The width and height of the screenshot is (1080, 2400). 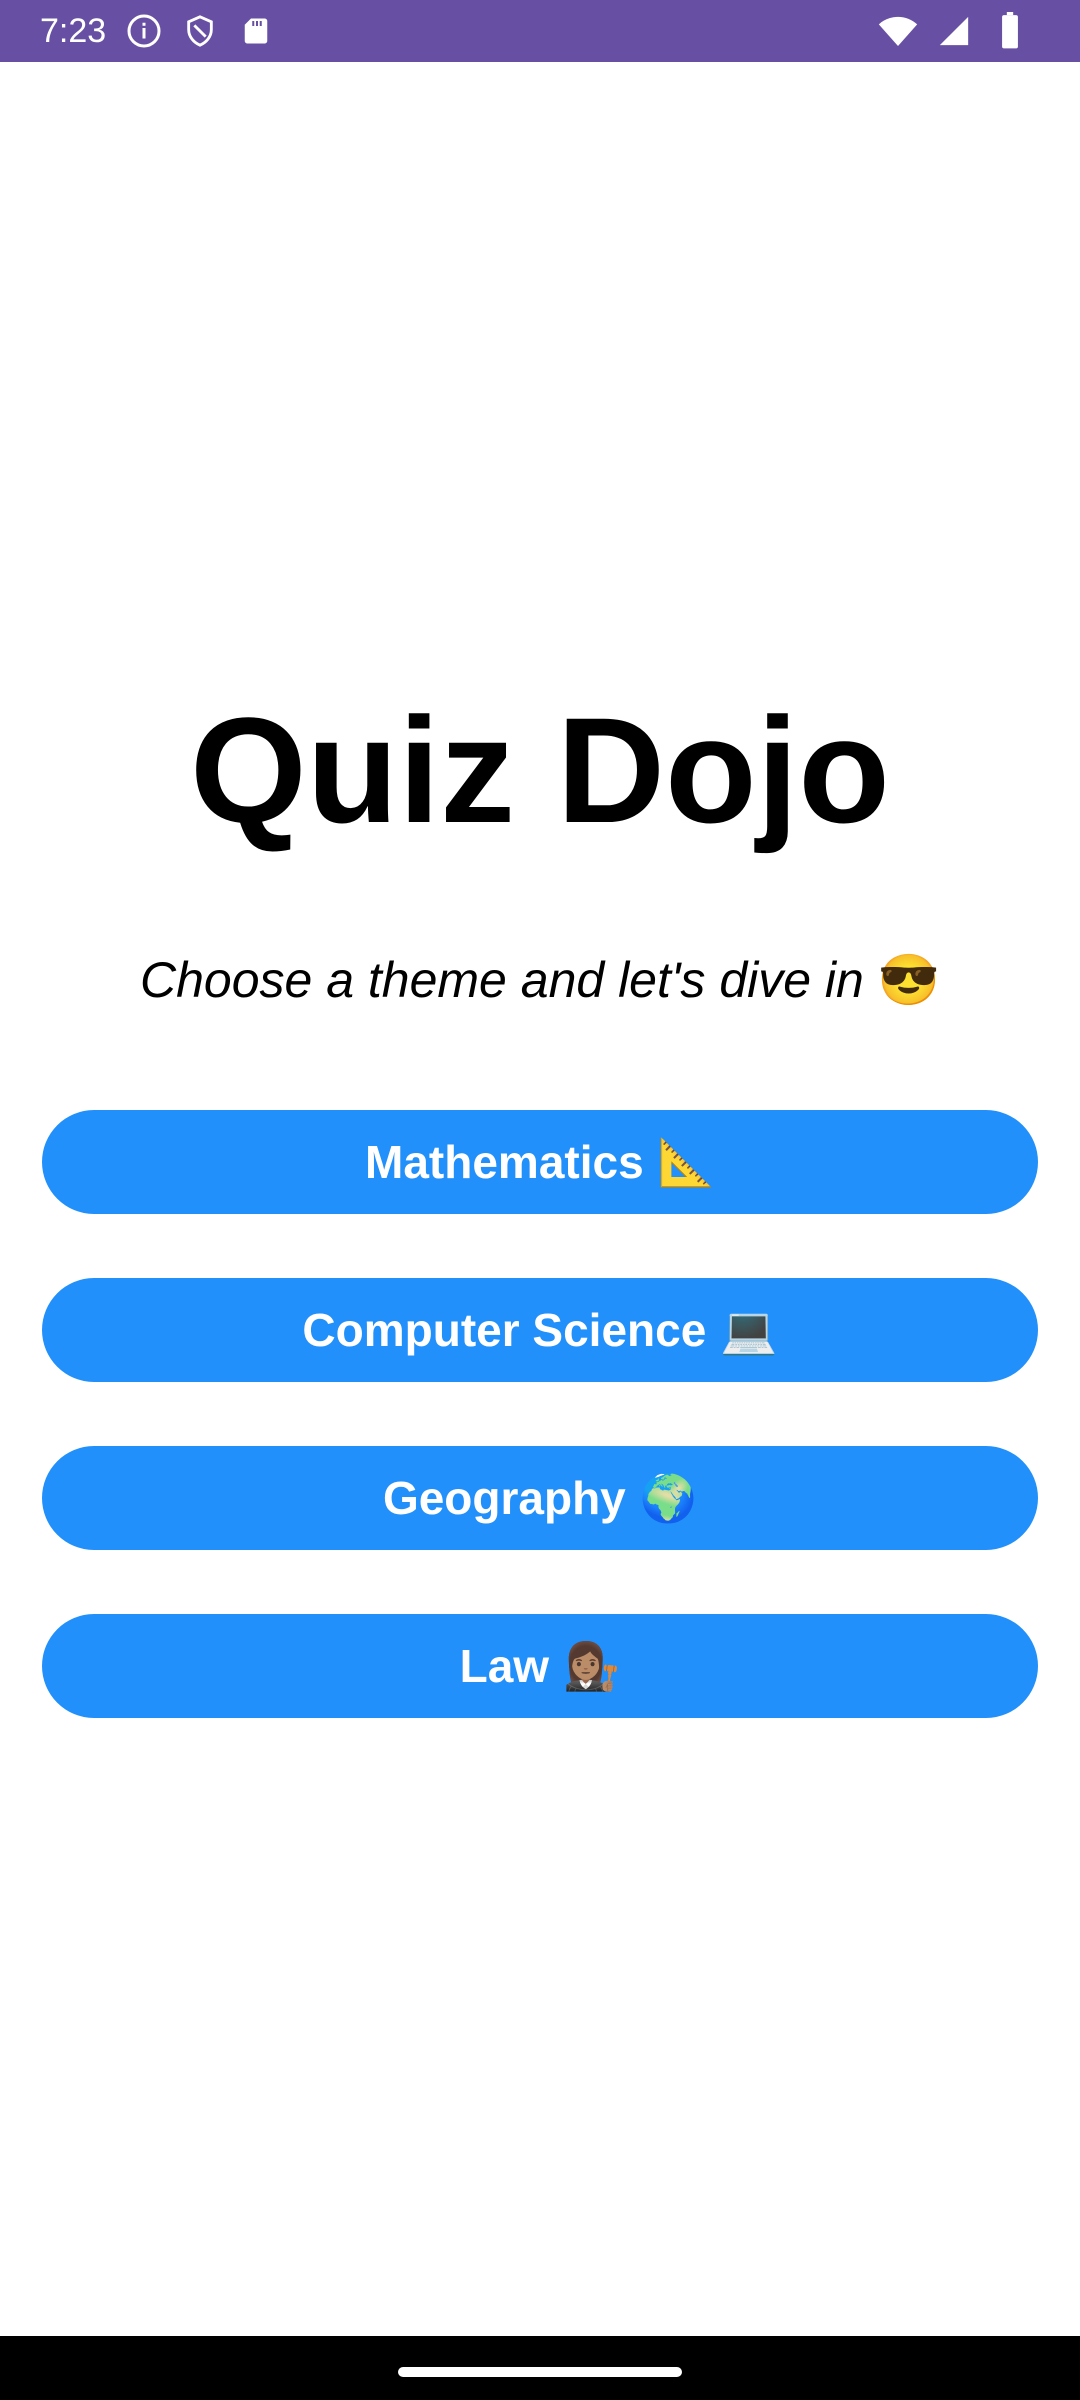 I want to click on shield-icon, so click(x=200, y=31).